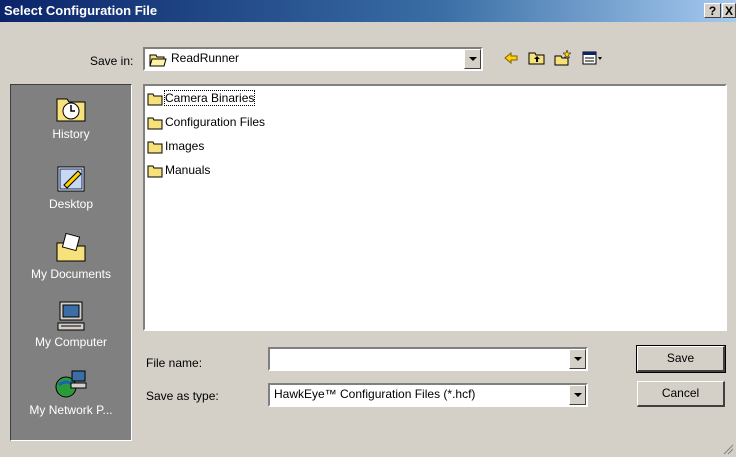  Describe the element at coordinates (188, 170) in the screenshot. I see `file-name: Manuals` at that location.